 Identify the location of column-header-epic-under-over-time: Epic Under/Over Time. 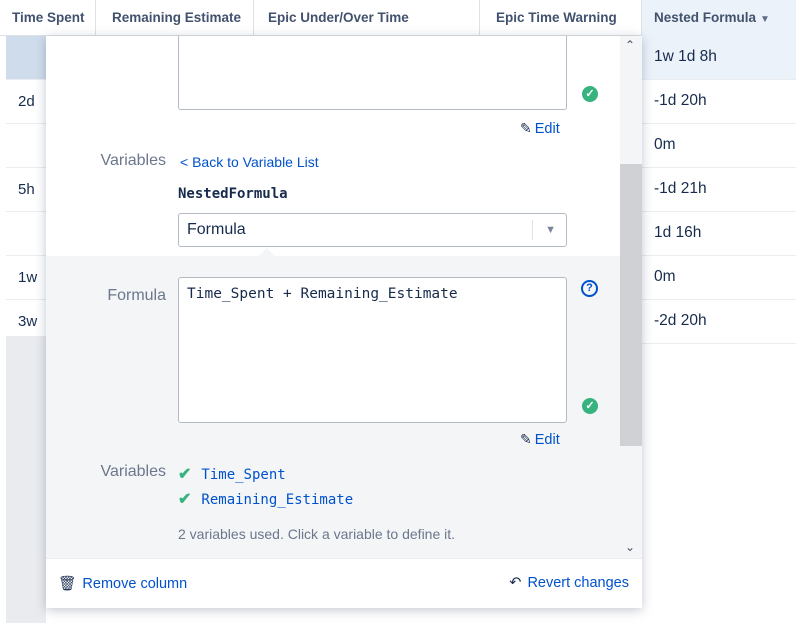
(367, 18).